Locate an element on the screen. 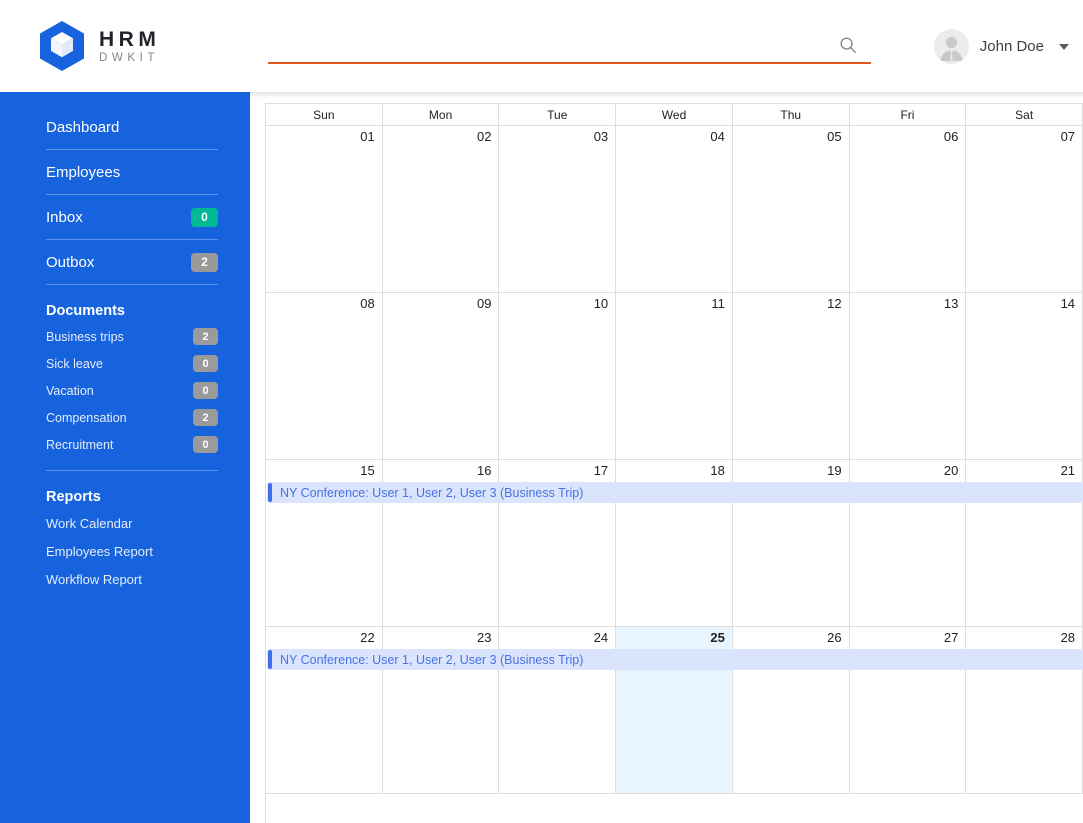 This screenshot has width=1083, height=823. sidebar-item-label: Employees is located at coordinates (83, 172).